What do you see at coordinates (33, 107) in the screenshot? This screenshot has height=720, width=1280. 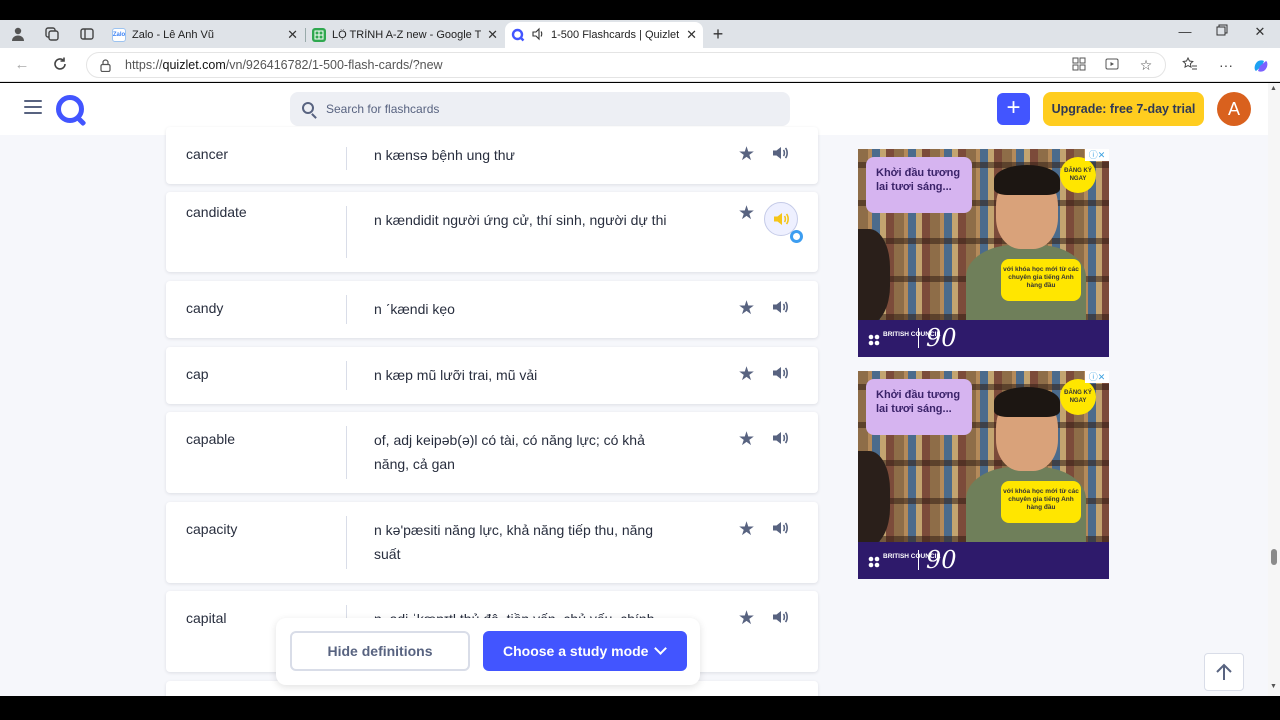 I see `menu-icon` at bounding box center [33, 107].